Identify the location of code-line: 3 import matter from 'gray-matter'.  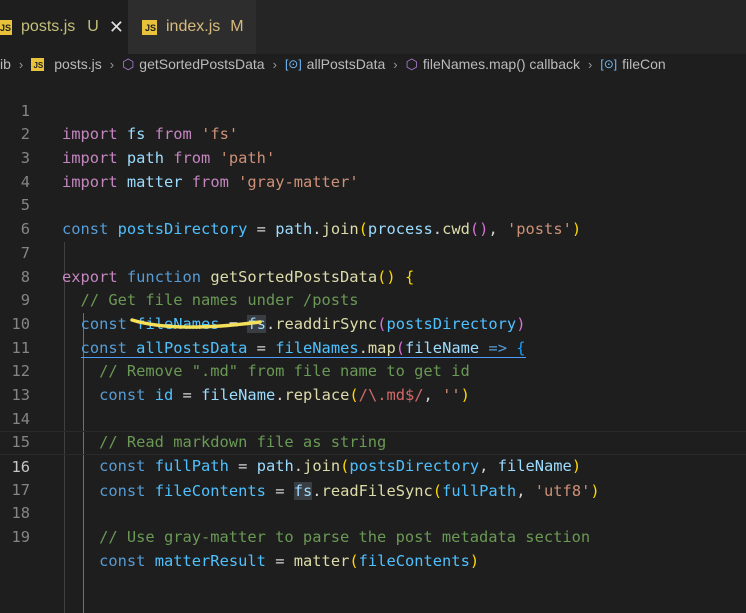
(373, 157).